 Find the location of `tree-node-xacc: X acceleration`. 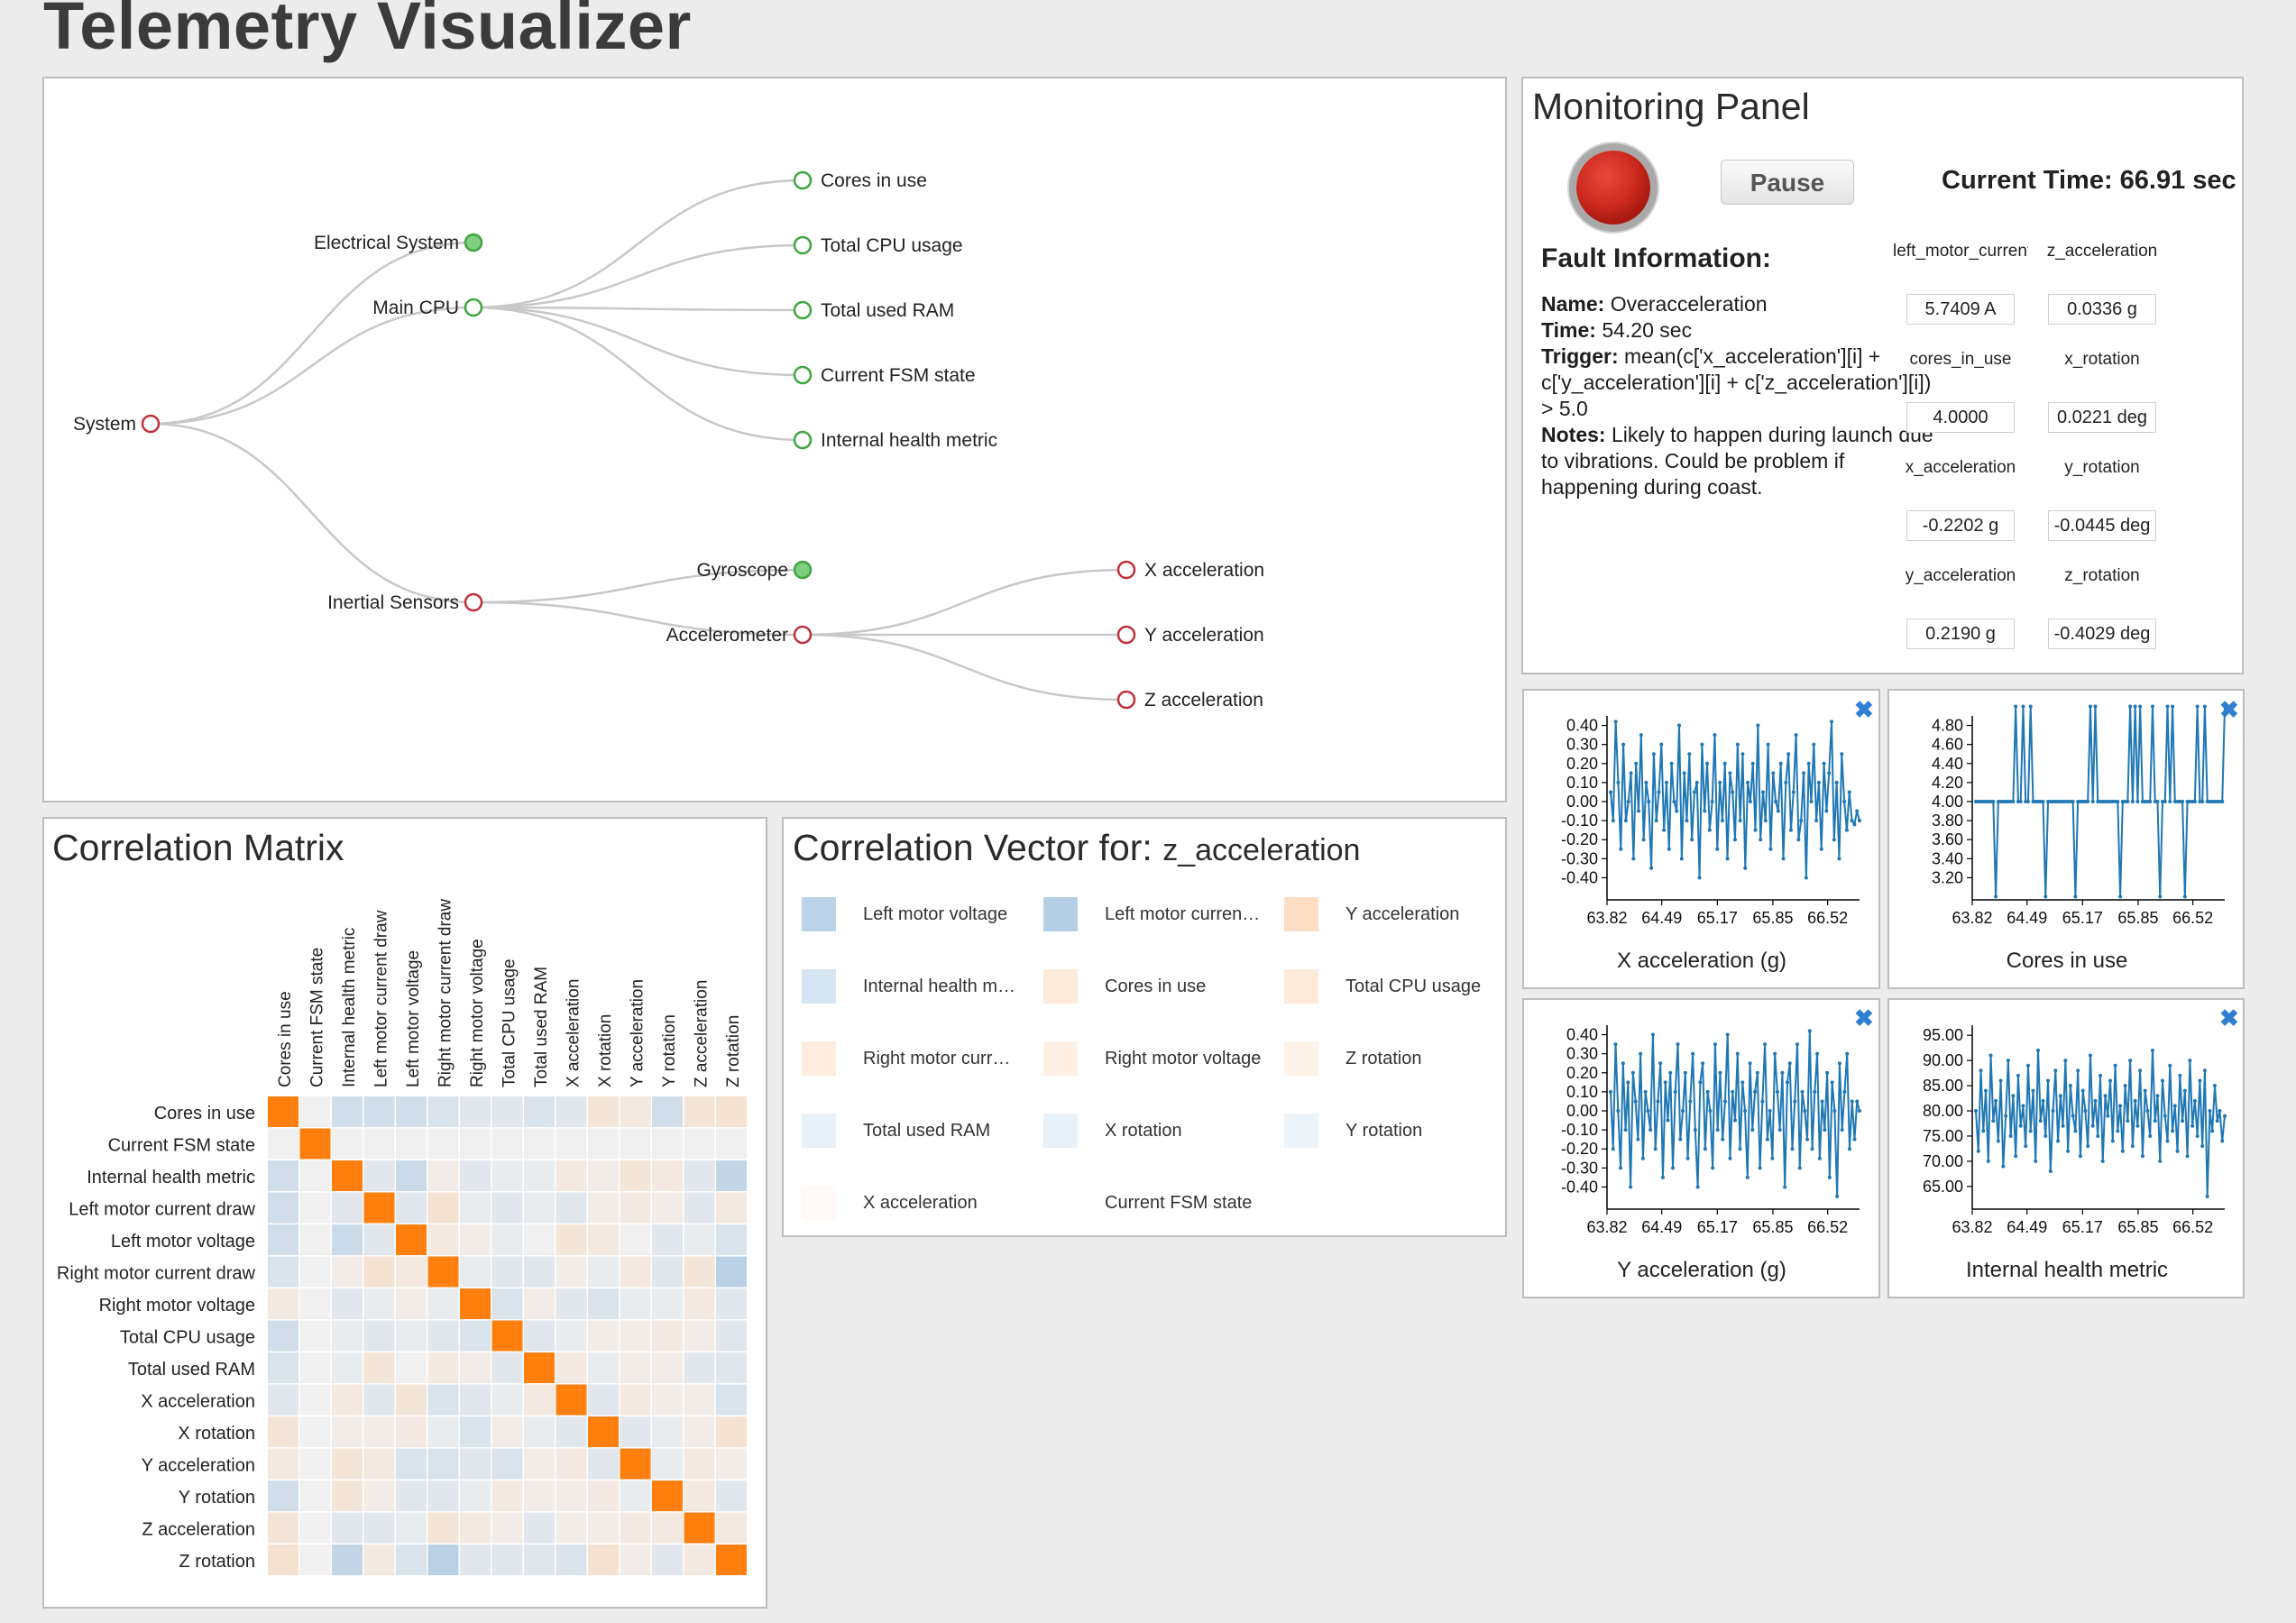

tree-node-xacc: X acceleration is located at coordinates (1190, 570).